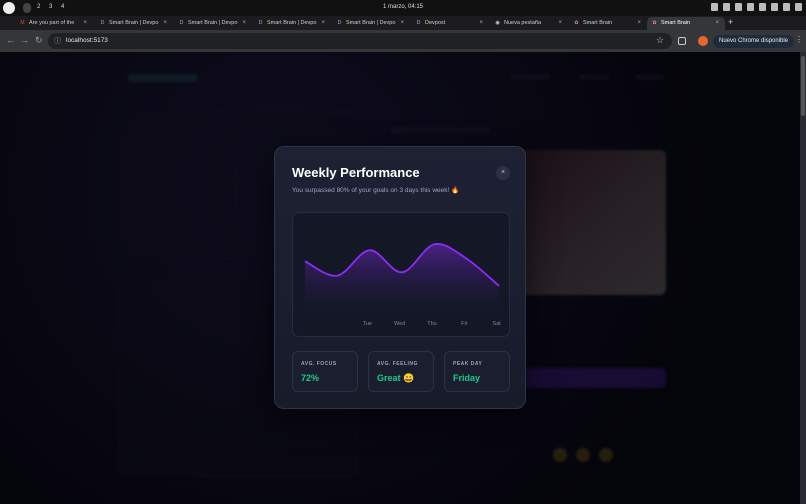  I want to click on stat-label: PEAK DAY, so click(468, 364).